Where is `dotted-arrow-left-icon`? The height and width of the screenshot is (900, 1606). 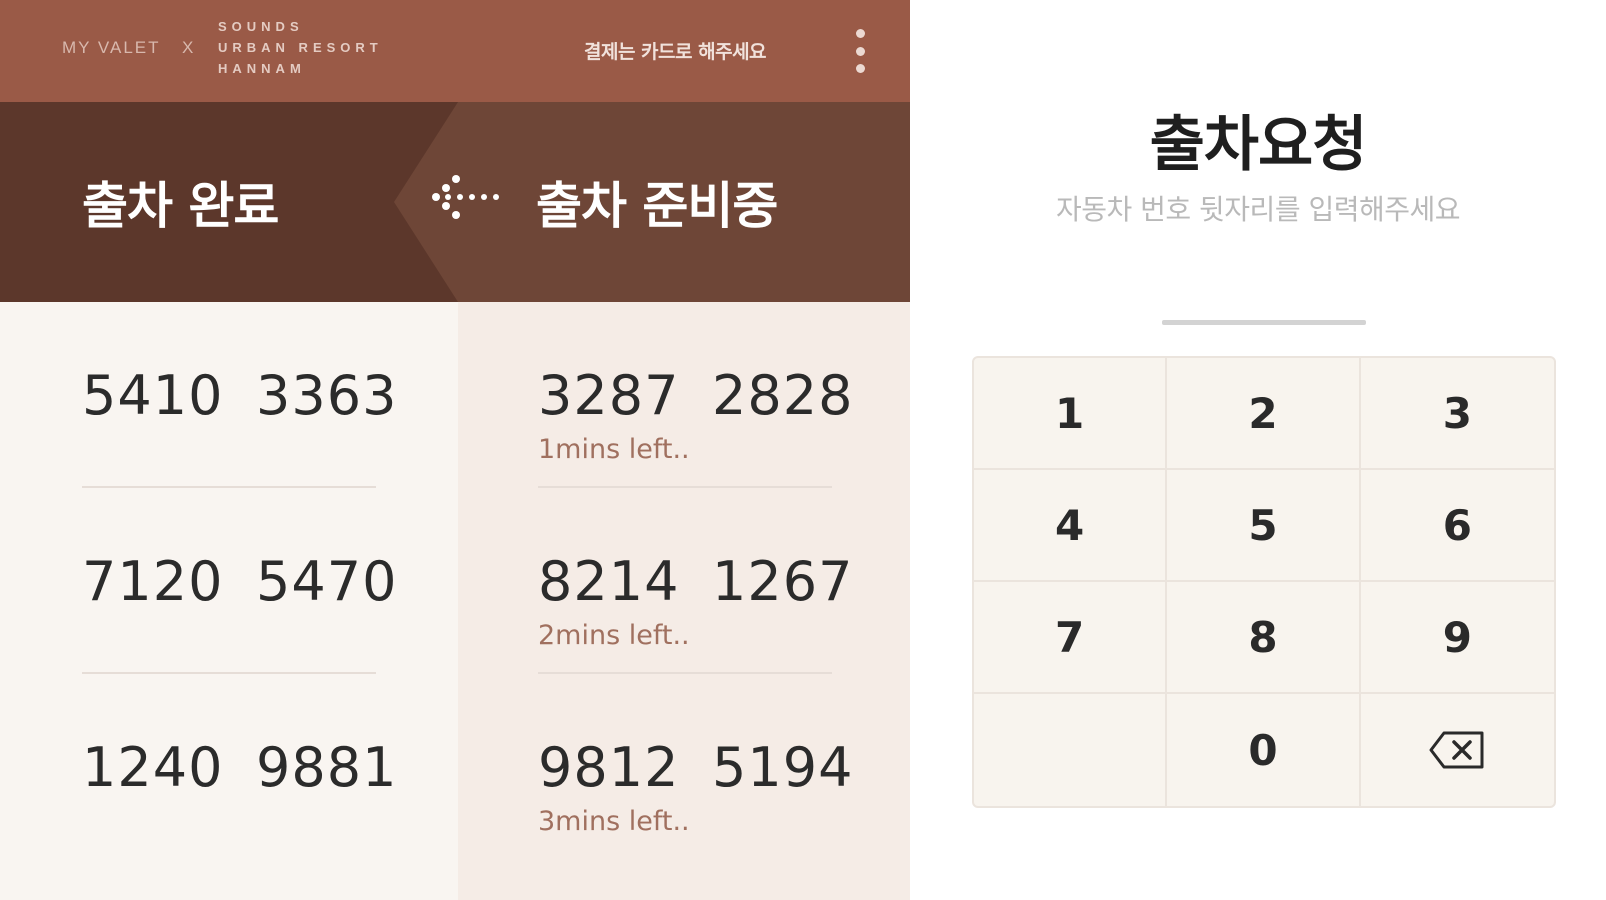
dotted-arrow-left-icon is located at coordinates (465, 197).